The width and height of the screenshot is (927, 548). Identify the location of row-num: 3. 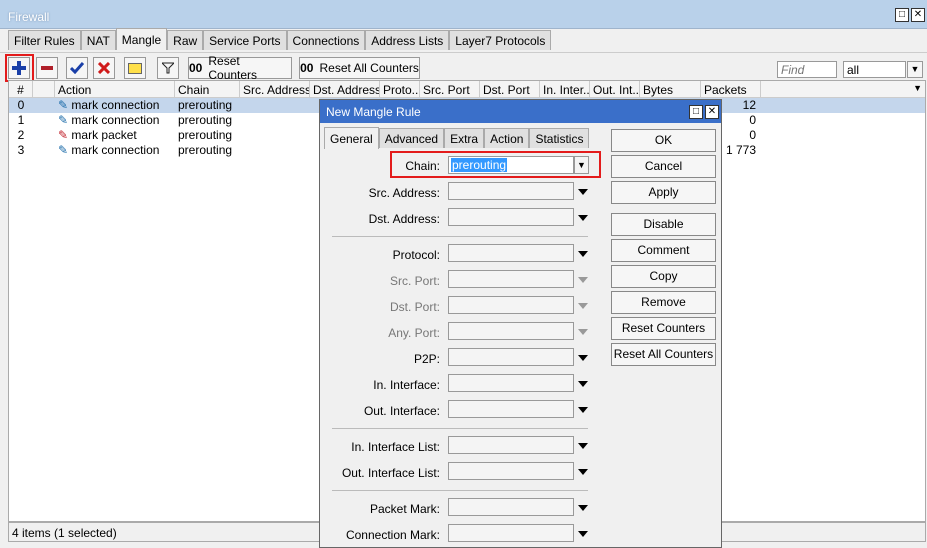
(21, 150).